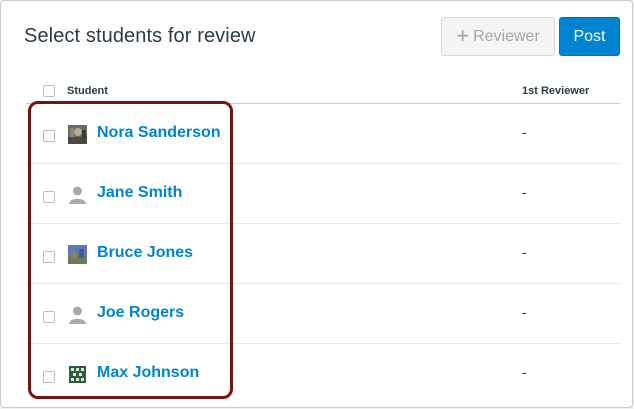  What do you see at coordinates (556, 91) in the screenshot?
I see `first-reviewer-column-header: 1st Reviewer` at bounding box center [556, 91].